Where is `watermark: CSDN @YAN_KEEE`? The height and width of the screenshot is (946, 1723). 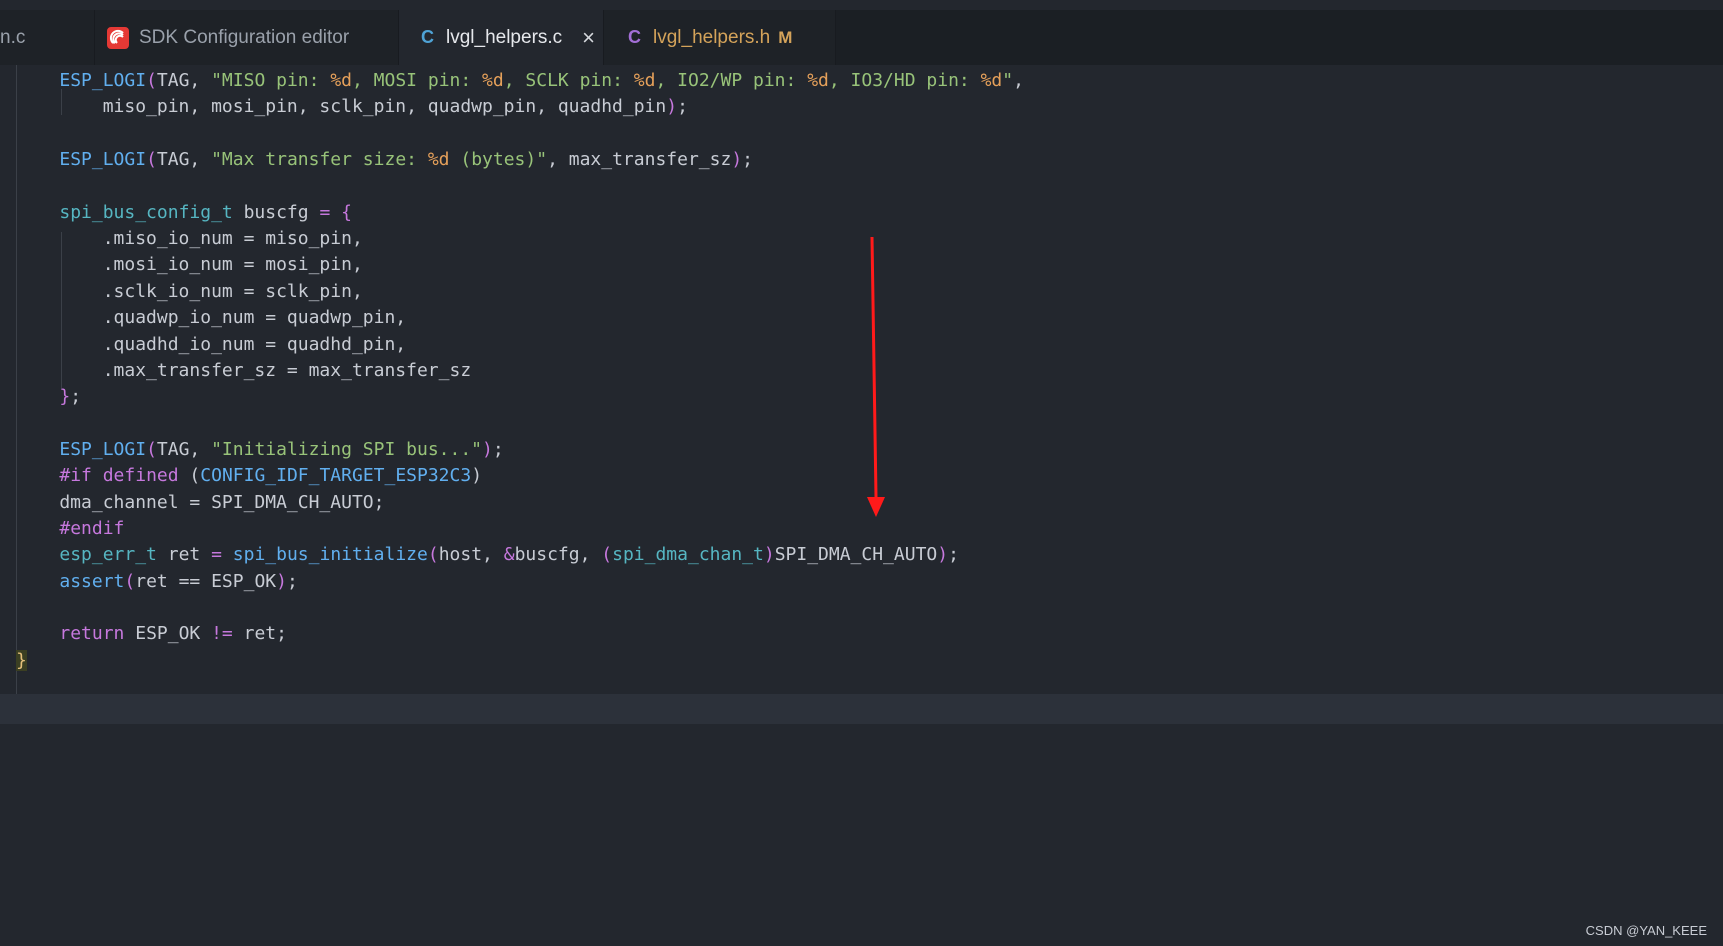 watermark: CSDN @YAN_KEEE is located at coordinates (1646, 930).